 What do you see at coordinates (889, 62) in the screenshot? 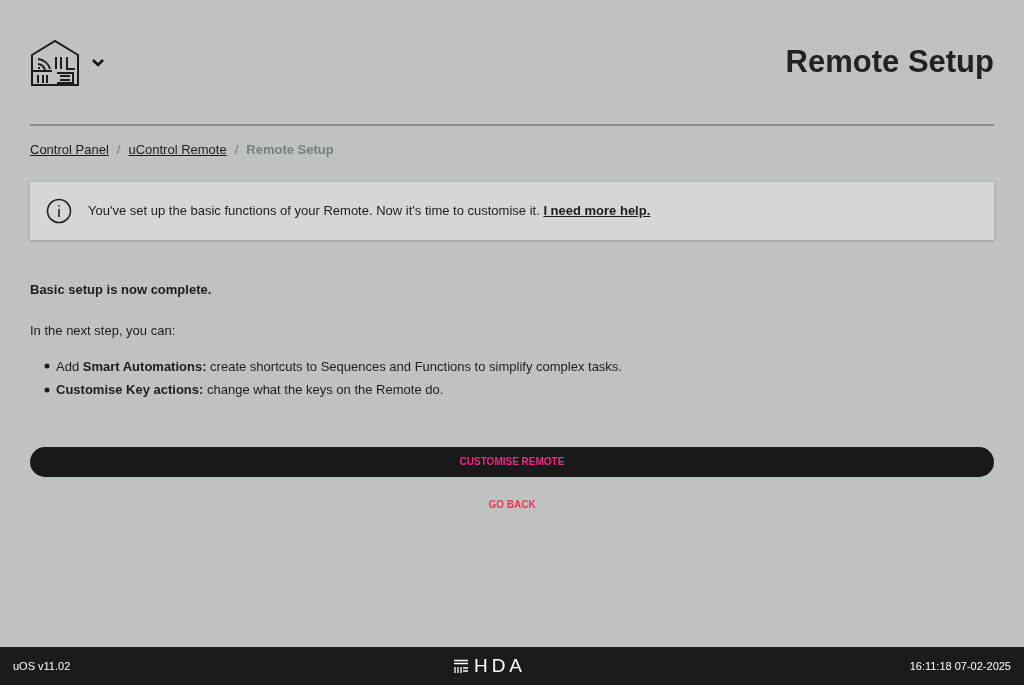
I see `page-title: Remote Setup` at bounding box center [889, 62].